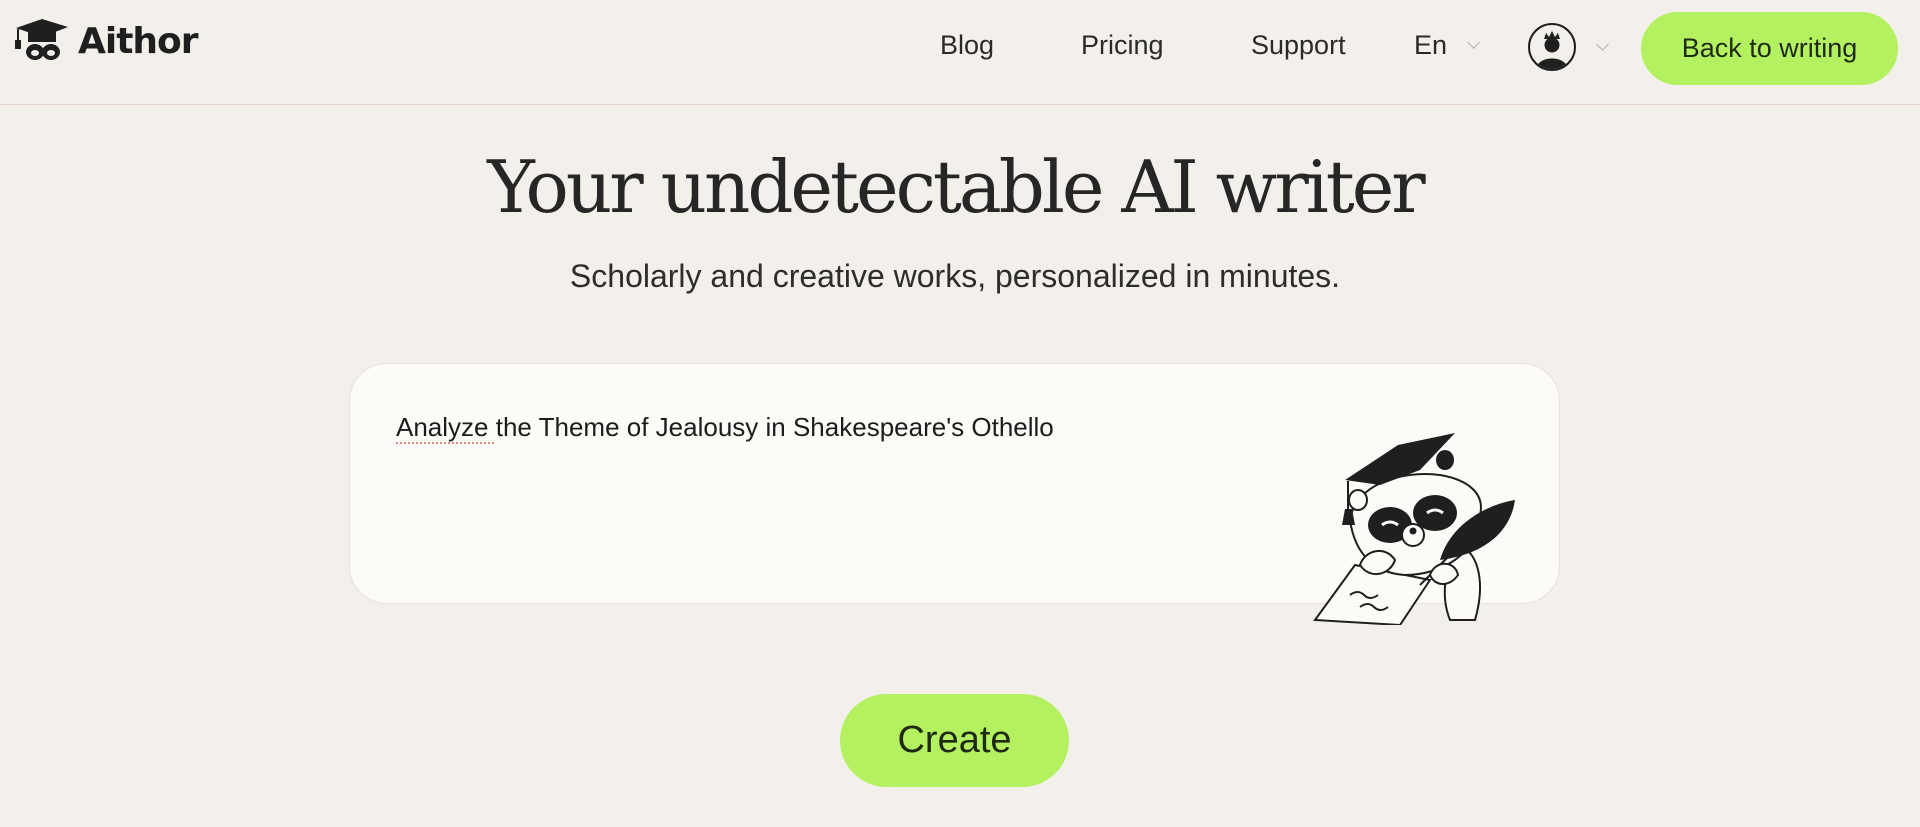 This screenshot has width=1920, height=827. I want to click on spellcheck-underline, so click(445, 443).